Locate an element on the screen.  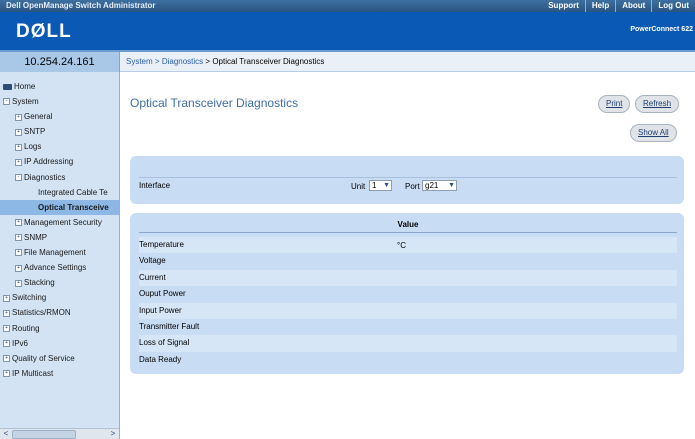
sidebar-item-label: Logs is located at coordinates (33, 147).